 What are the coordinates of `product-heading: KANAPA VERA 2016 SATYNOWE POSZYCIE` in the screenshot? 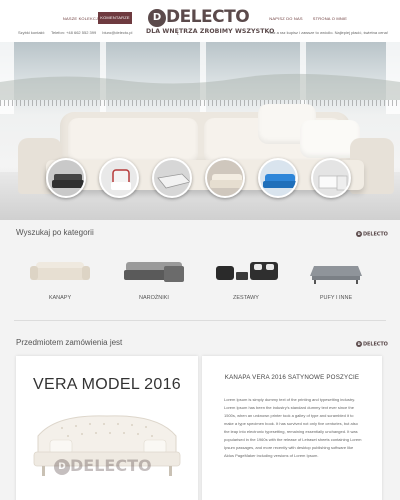 It's located at (292, 377).